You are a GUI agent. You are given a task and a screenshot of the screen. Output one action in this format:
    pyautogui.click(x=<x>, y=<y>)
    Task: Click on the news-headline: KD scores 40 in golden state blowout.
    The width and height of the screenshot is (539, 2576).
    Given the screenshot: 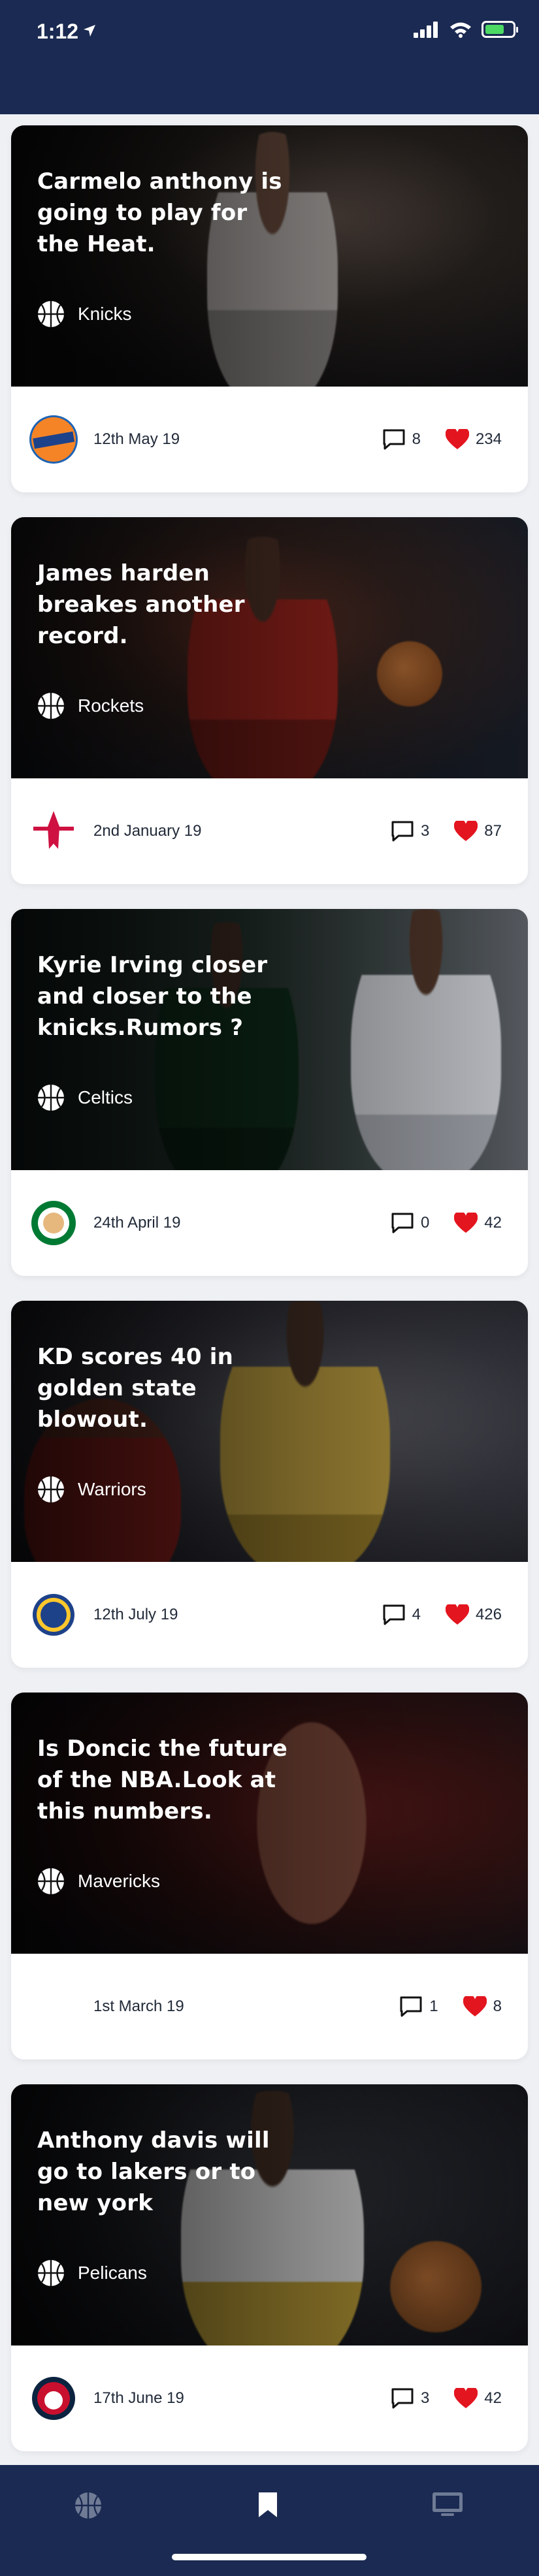 What is the action you would take?
    pyautogui.click(x=135, y=1388)
    